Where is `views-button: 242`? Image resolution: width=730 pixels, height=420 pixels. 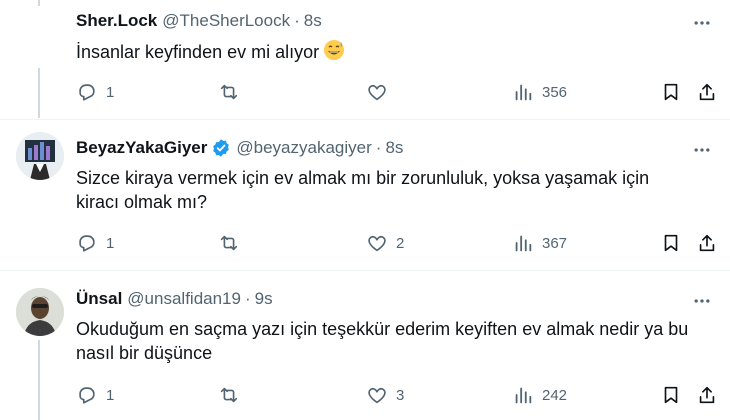
views-button: 242 is located at coordinates (539, 395).